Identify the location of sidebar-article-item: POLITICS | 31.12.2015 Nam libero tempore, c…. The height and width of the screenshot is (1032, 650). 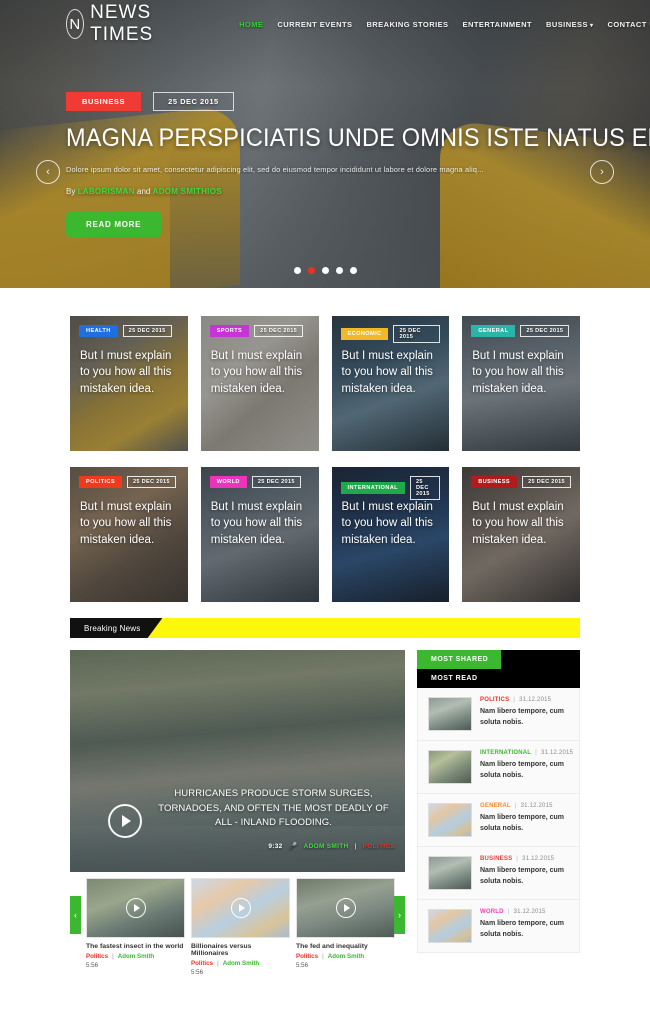
(498, 714).